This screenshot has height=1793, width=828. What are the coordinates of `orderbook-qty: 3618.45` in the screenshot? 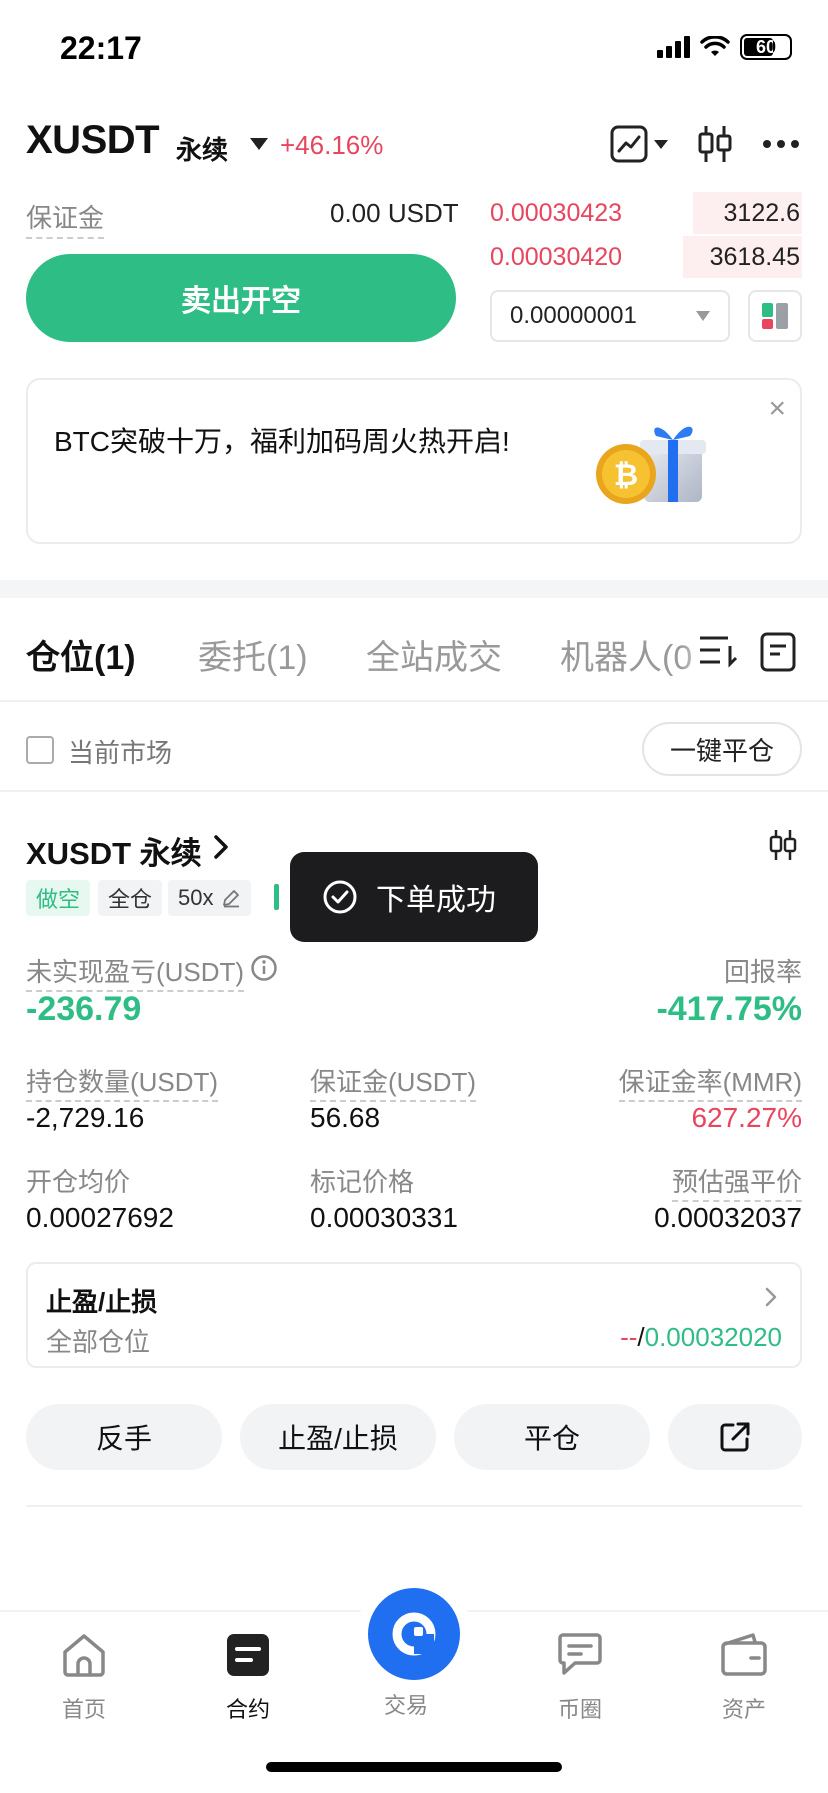 It's located at (754, 256).